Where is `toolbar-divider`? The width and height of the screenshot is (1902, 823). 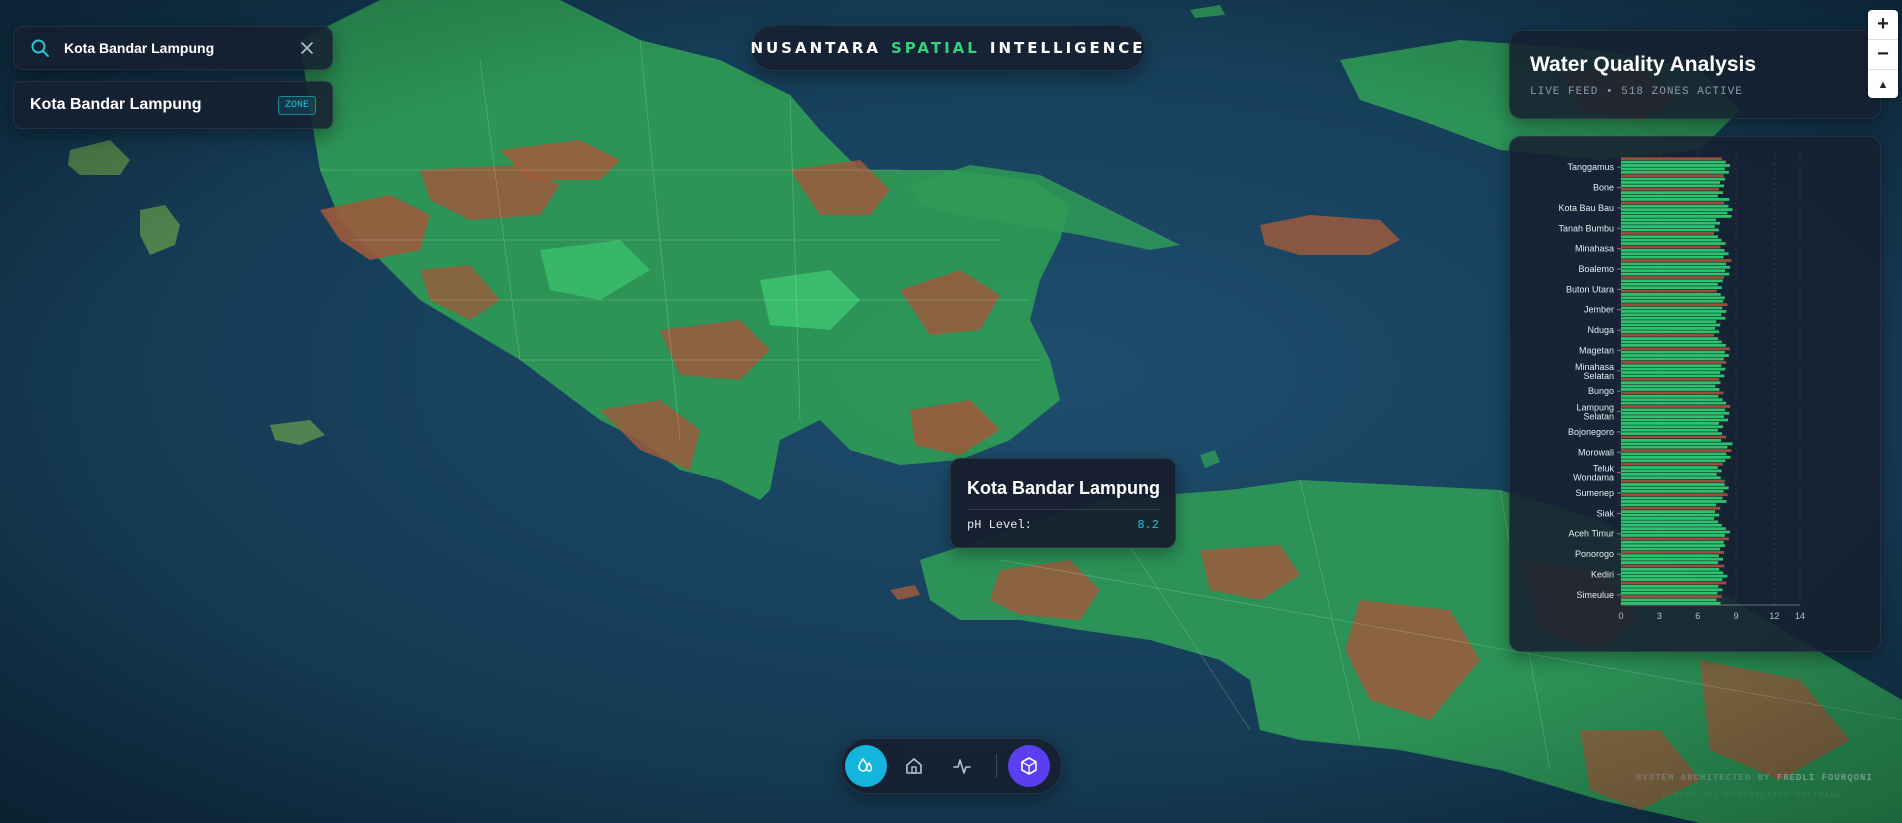
toolbar-divider is located at coordinates (996, 766).